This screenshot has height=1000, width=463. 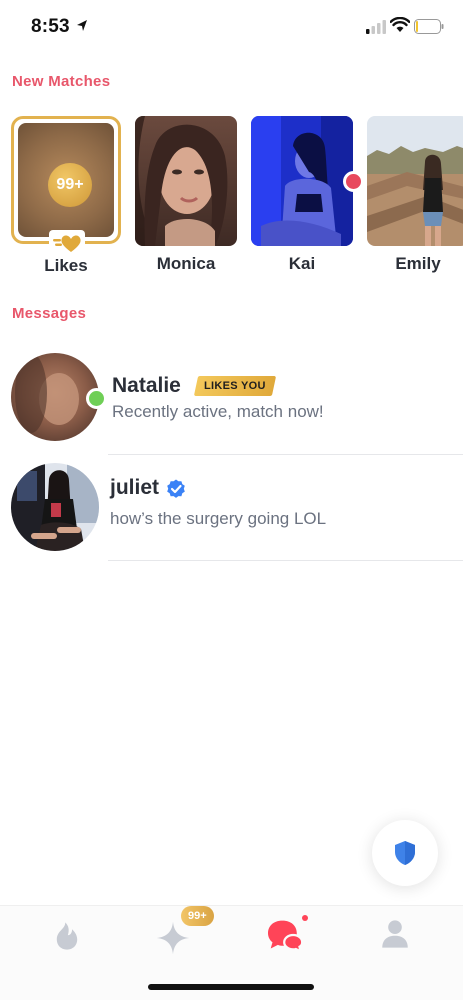 What do you see at coordinates (353, 181) in the screenshot?
I see `new-match-indicator` at bounding box center [353, 181].